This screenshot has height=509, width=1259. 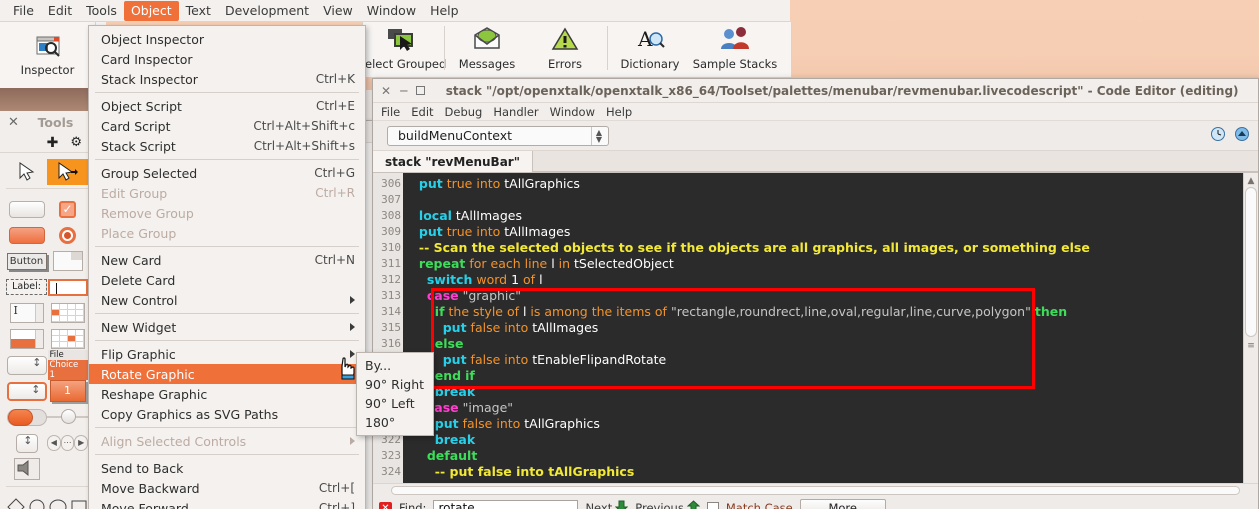 What do you see at coordinates (67, 365) in the screenshot?
I see `tool-file-choice: File Choice 1` at bounding box center [67, 365].